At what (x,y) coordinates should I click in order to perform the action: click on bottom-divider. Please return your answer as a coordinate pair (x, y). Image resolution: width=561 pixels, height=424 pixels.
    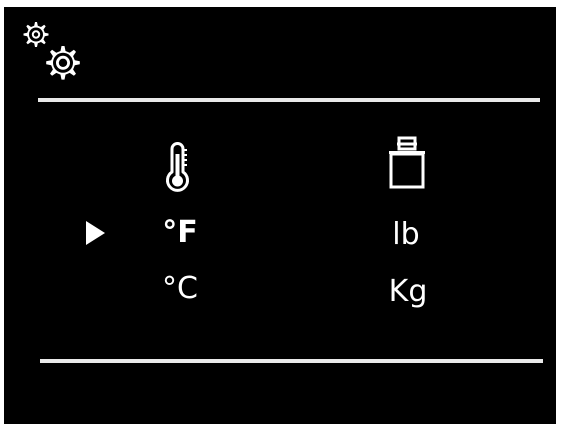
    Looking at the image, I should click on (291, 361).